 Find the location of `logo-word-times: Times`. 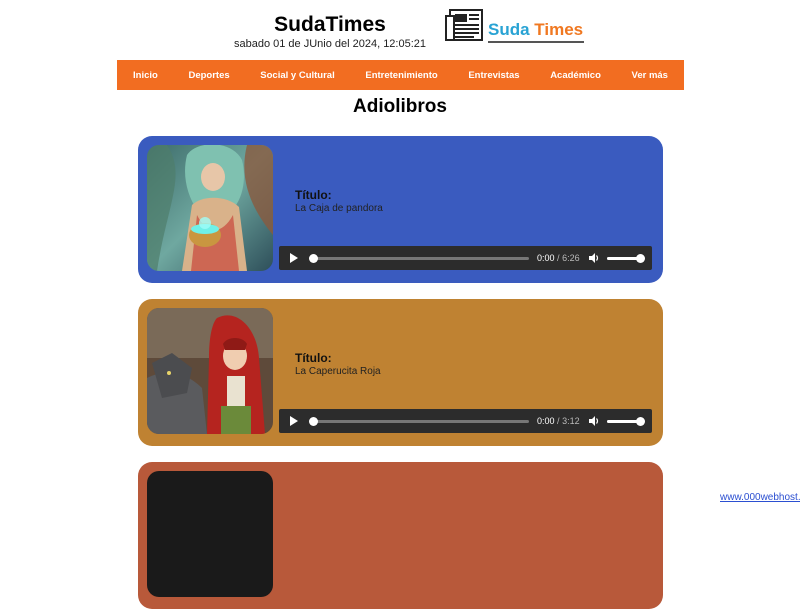

logo-word-times: Times is located at coordinates (556, 29).